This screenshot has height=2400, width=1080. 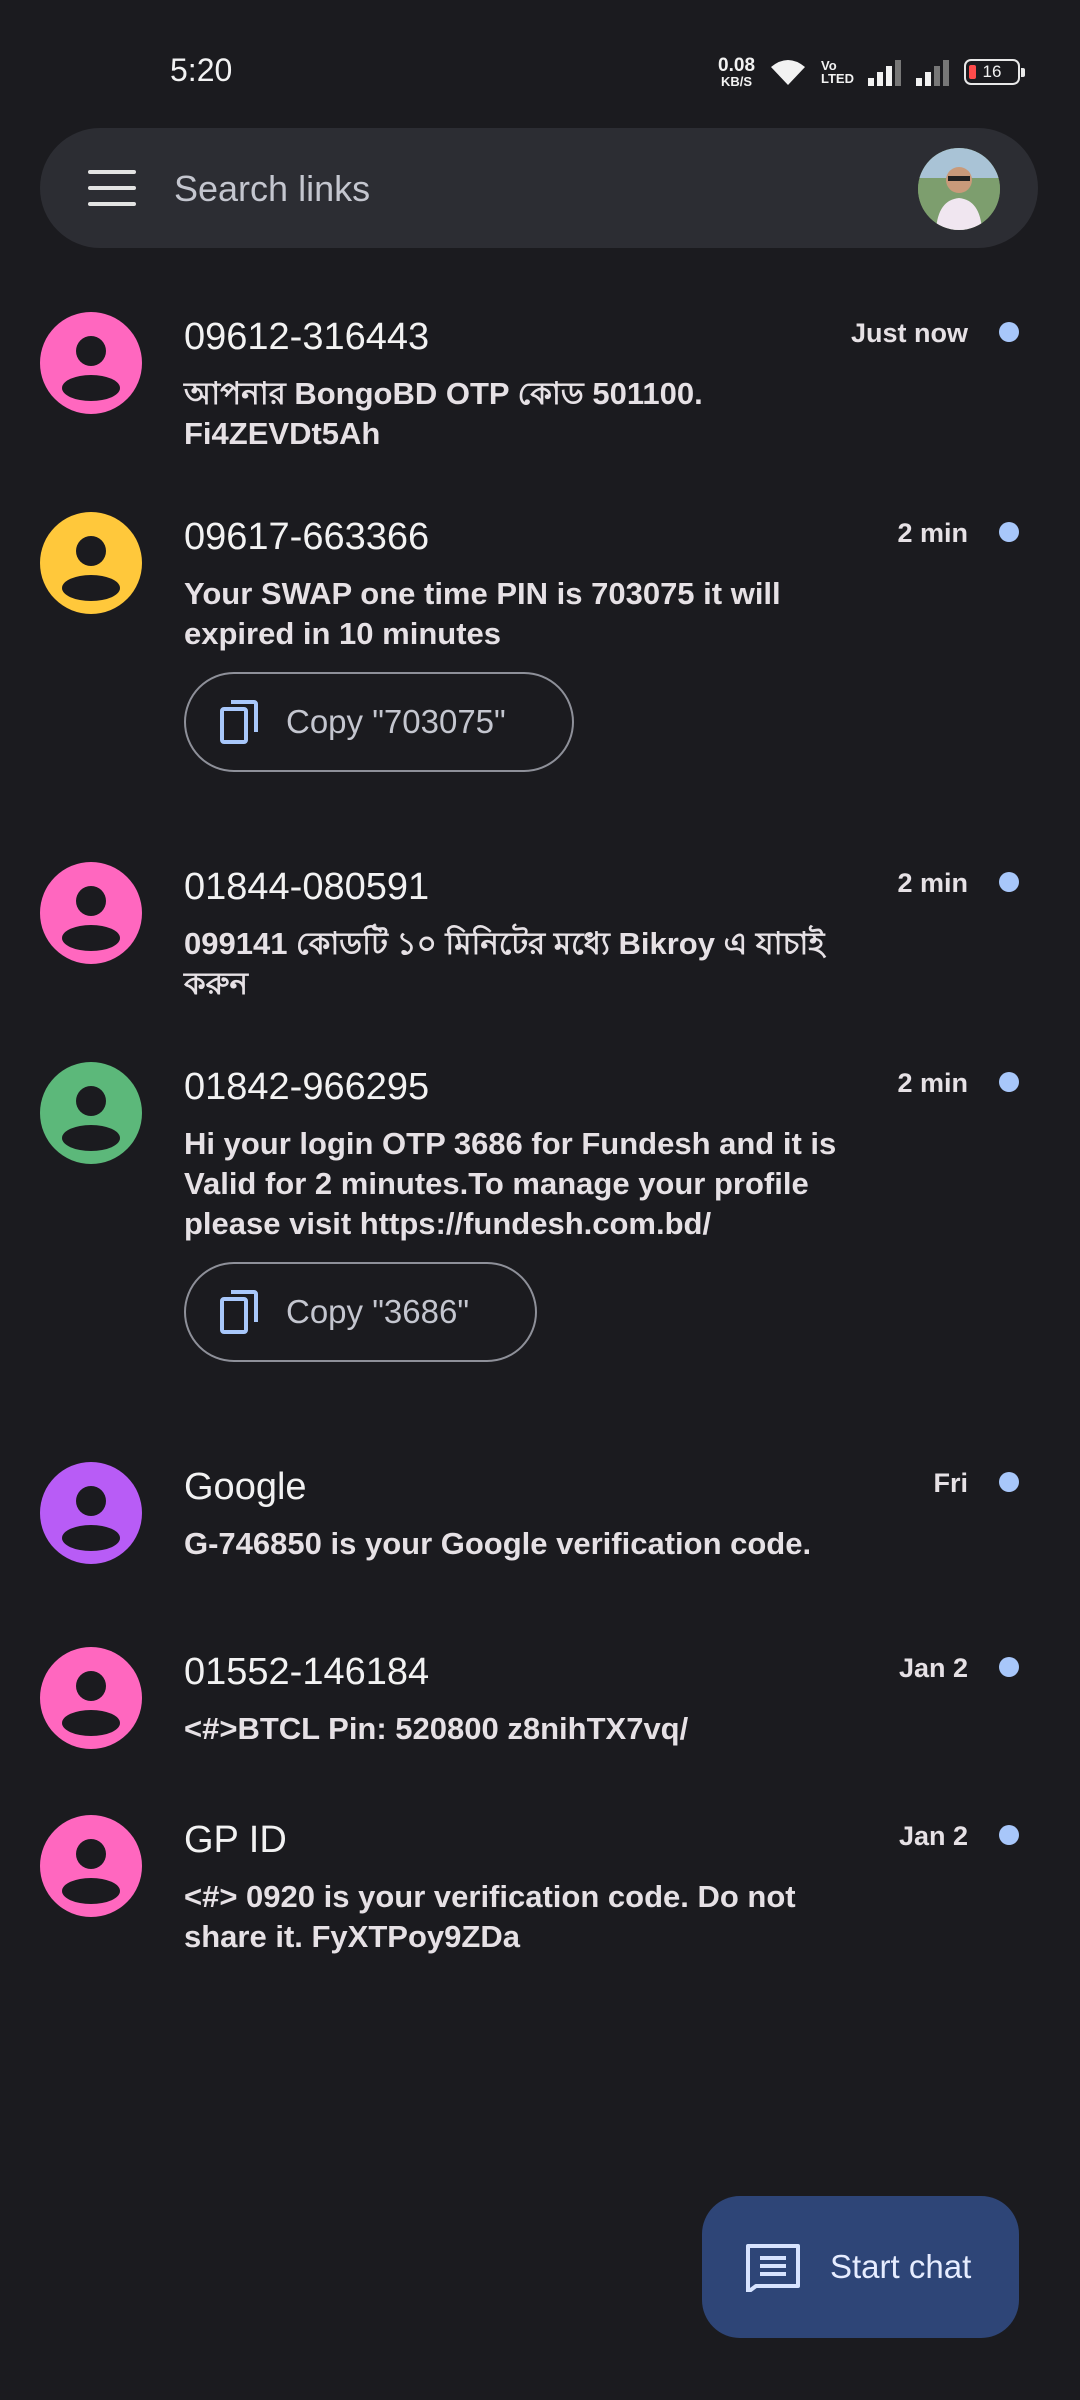 What do you see at coordinates (901, 2266) in the screenshot?
I see `start-chat-label: Start chat` at bounding box center [901, 2266].